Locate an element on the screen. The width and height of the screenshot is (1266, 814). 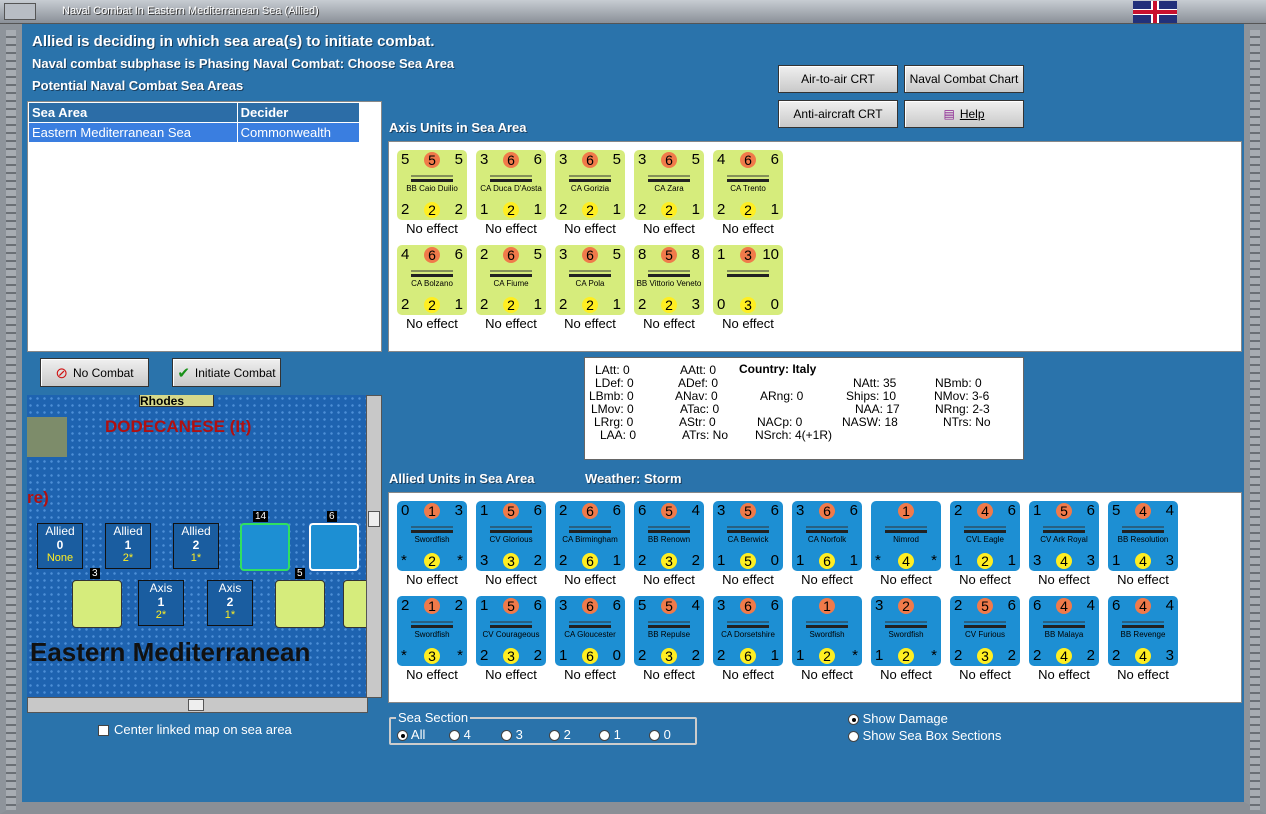
map-stack-axis-vittorio is located at coordinates (97, 604).